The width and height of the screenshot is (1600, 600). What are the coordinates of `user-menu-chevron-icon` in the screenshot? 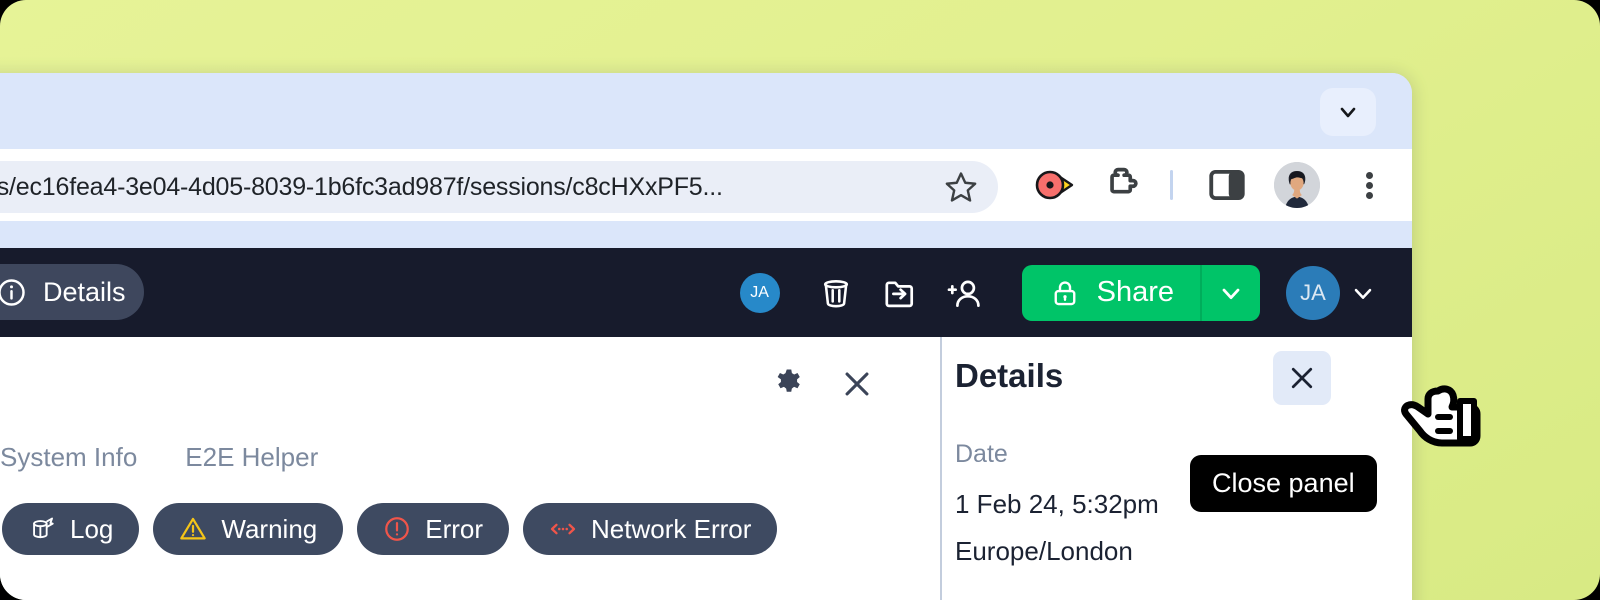 It's located at (1363, 293).